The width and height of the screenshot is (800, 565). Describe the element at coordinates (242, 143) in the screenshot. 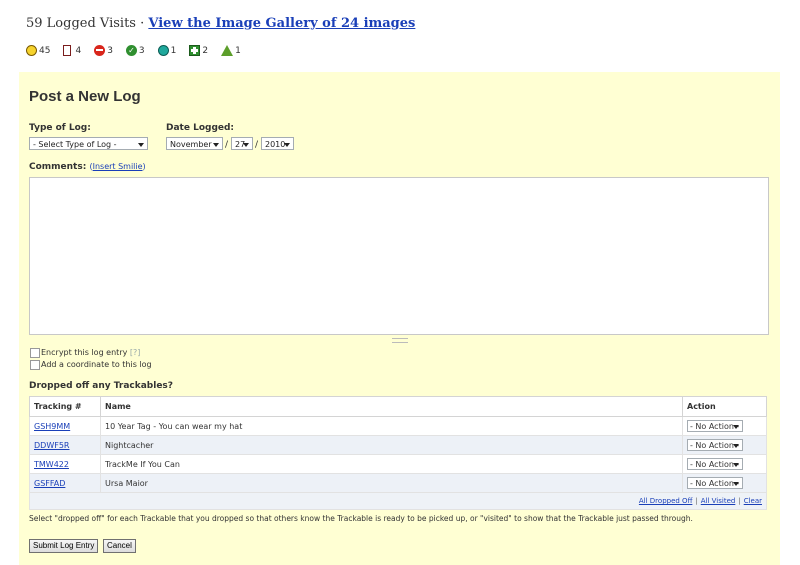

I see `day-select: 27` at that location.